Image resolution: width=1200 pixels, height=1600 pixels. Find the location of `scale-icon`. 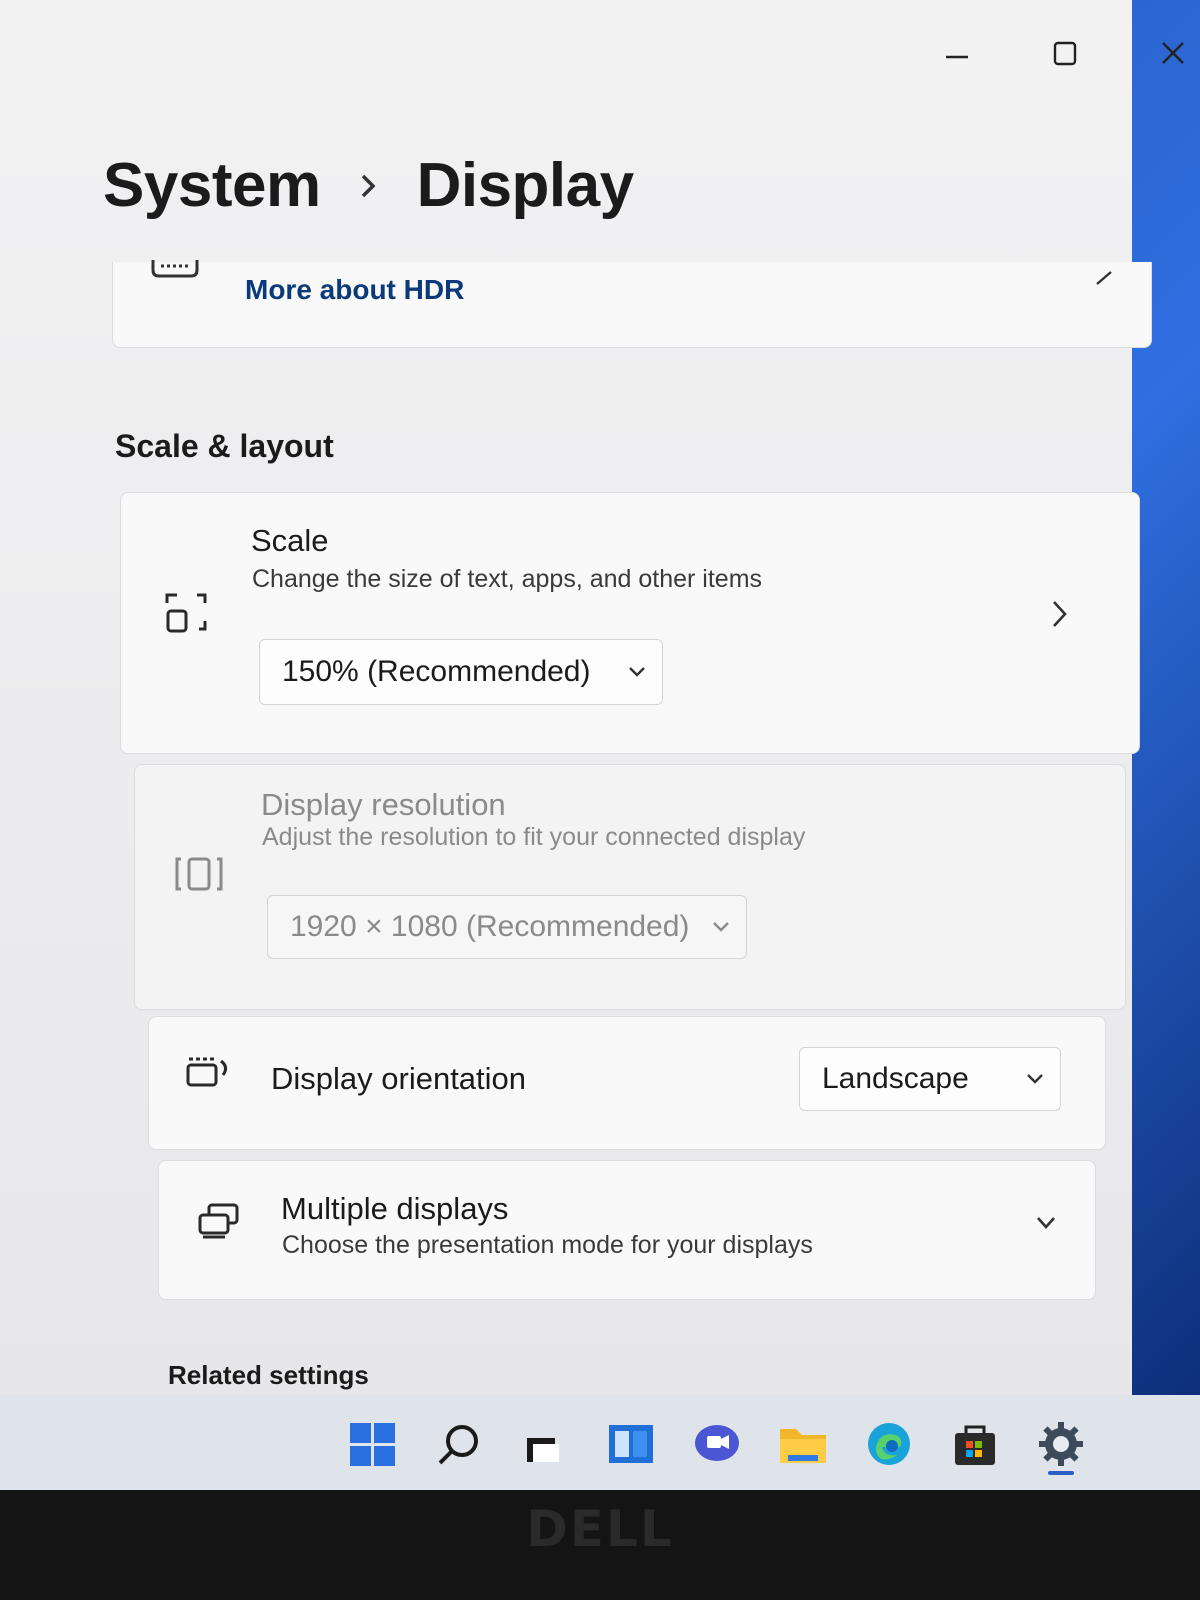

scale-icon is located at coordinates (187, 615).